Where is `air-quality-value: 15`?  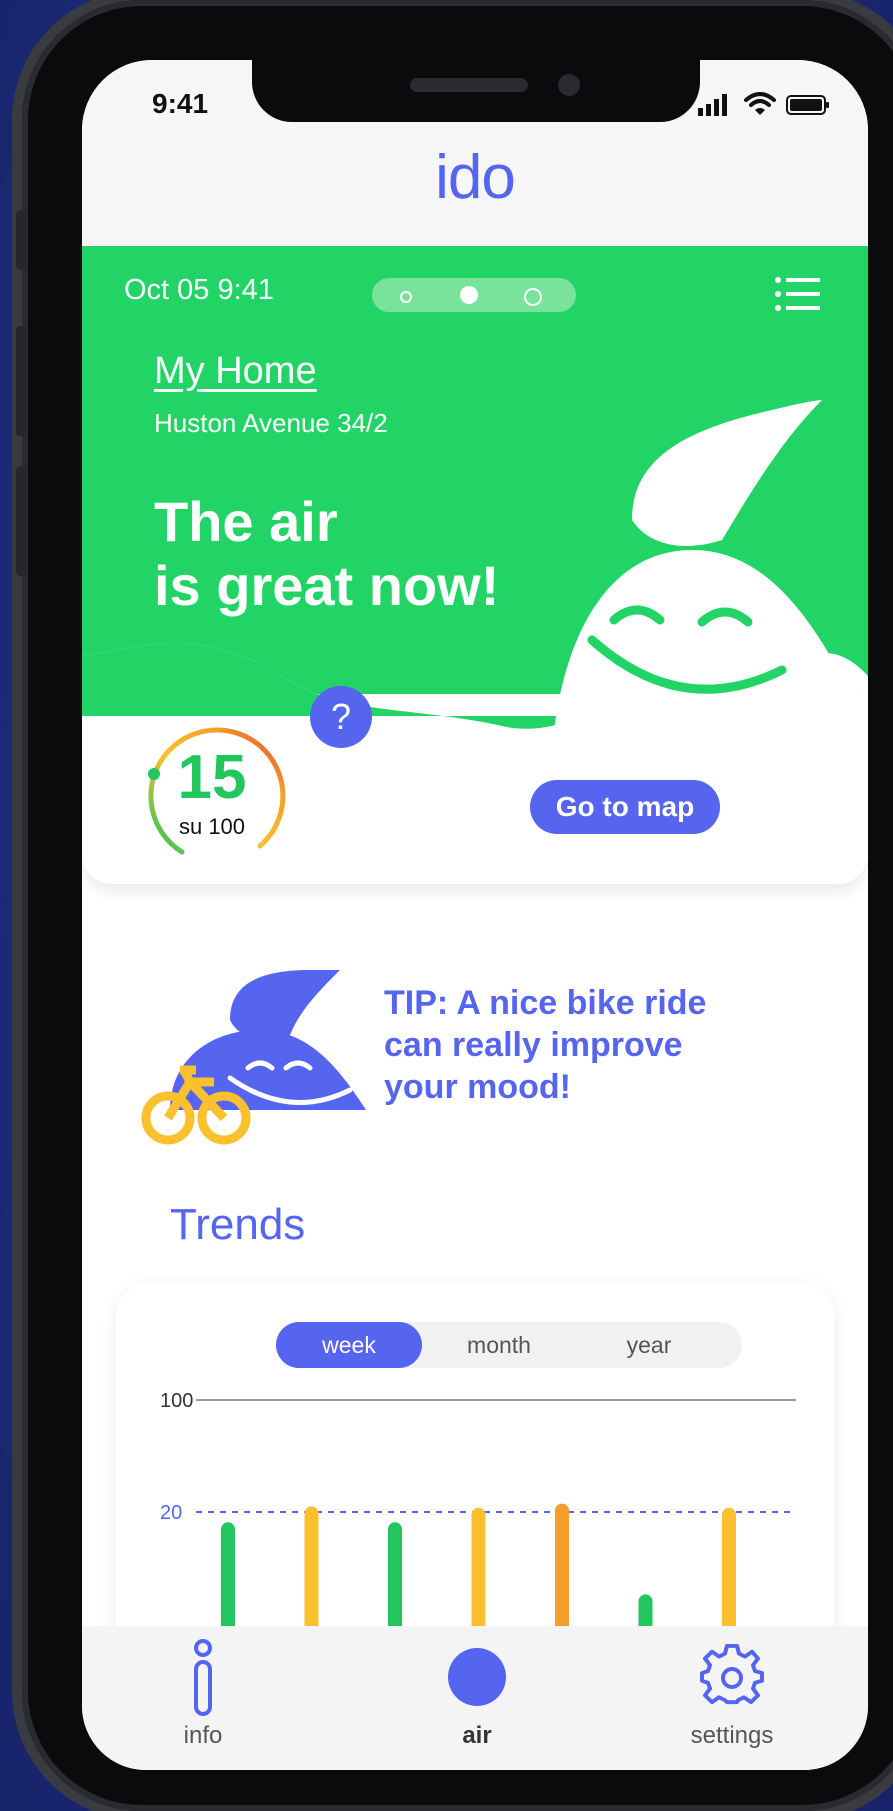
air-quality-value: 15 is located at coordinates (212, 777).